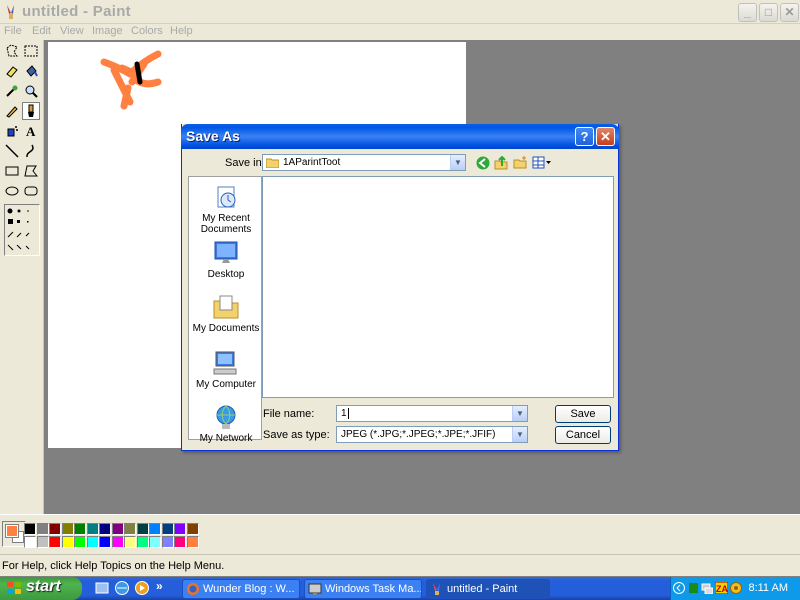 This screenshot has height=600, width=800. What do you see at coordinates (11, 12) in the screenshot?
I see `paint-app-icon` at bounding box center [11, 12].